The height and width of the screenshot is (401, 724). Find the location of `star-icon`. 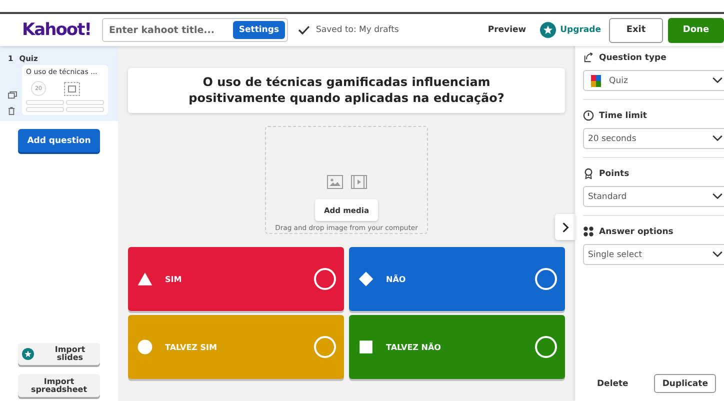

star-icon is located at coordinates (28, 354).